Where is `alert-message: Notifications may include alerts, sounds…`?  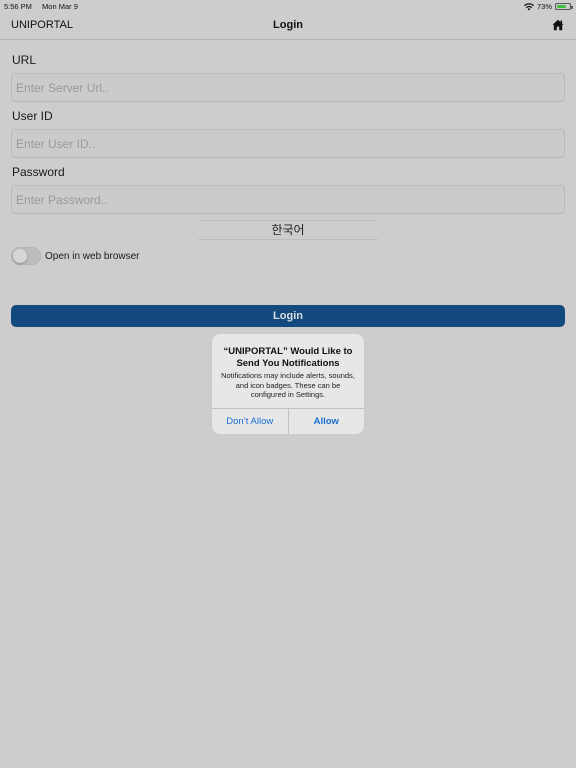 alert-message: Notifications may include alerts, sounds… is located at coordinates (288, 385).